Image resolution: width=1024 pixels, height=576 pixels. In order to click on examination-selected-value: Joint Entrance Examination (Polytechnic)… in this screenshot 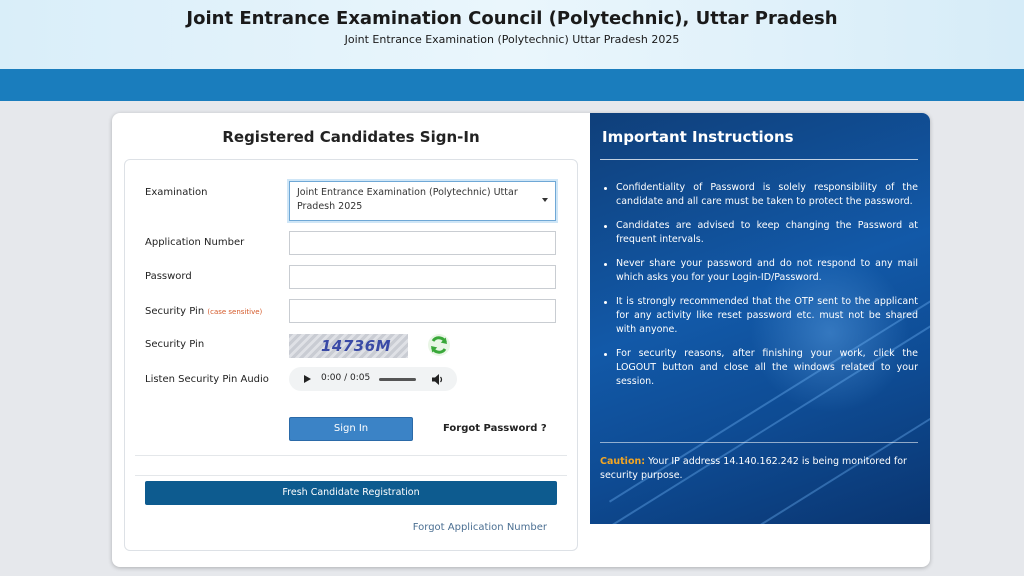, I will do `click(407, 199)`.